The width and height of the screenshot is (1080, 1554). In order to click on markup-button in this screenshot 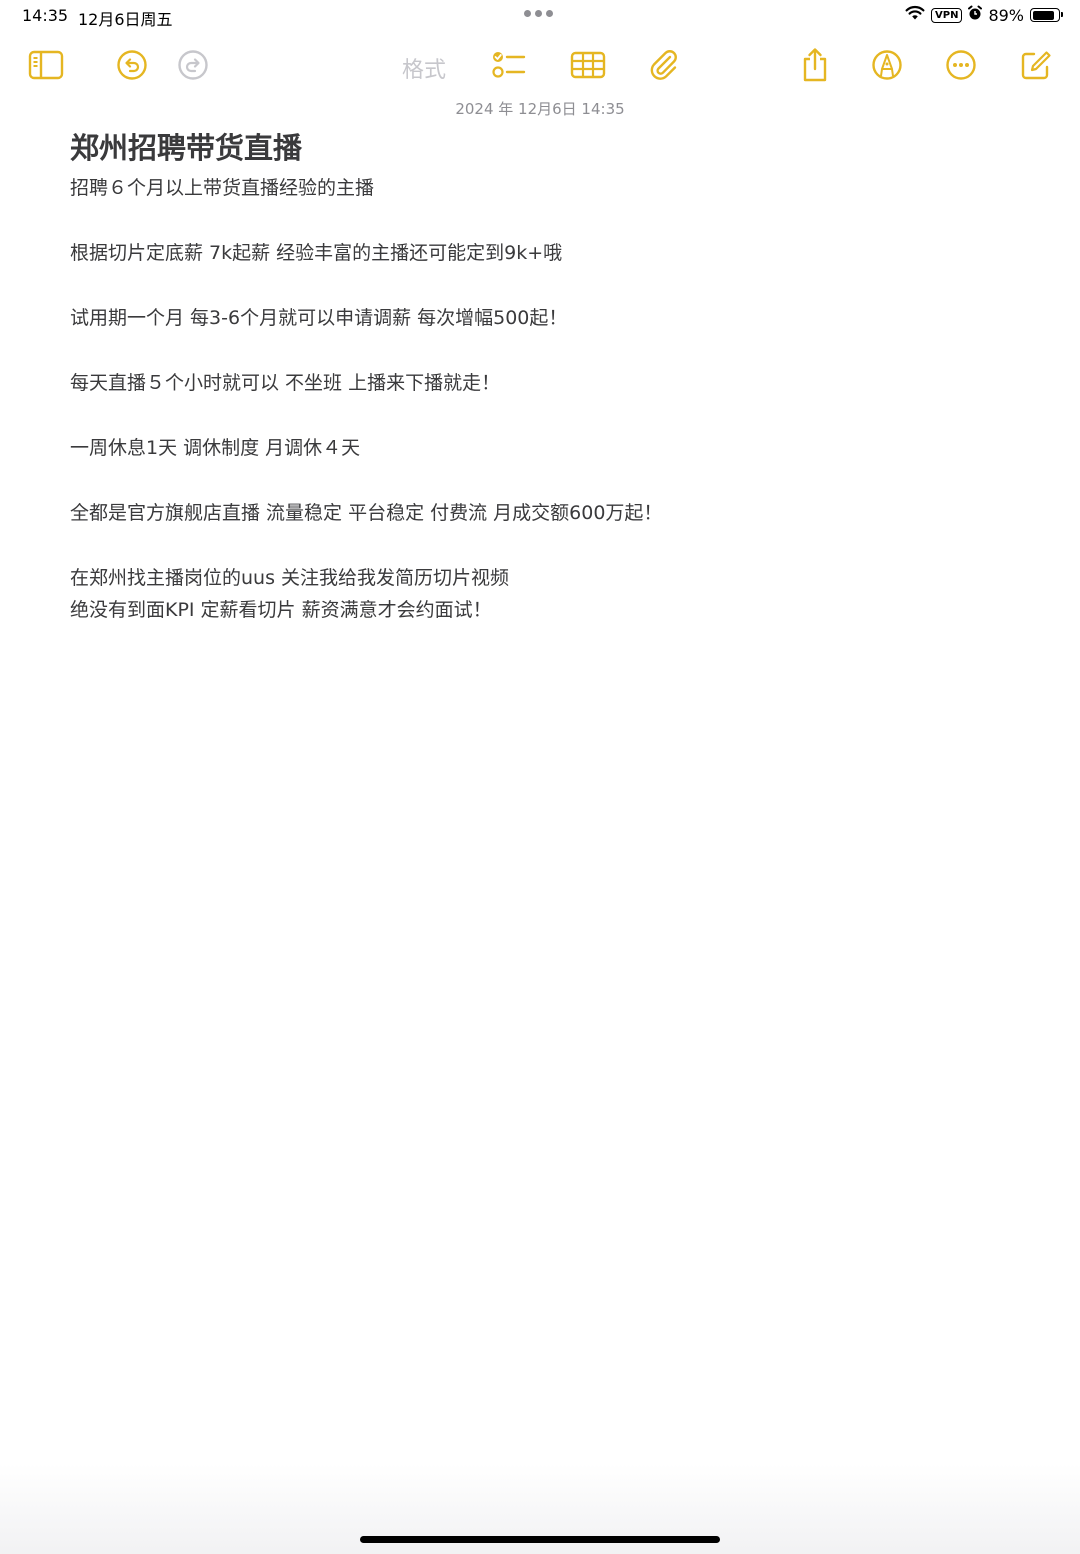, I will do `click(887, 65)`.